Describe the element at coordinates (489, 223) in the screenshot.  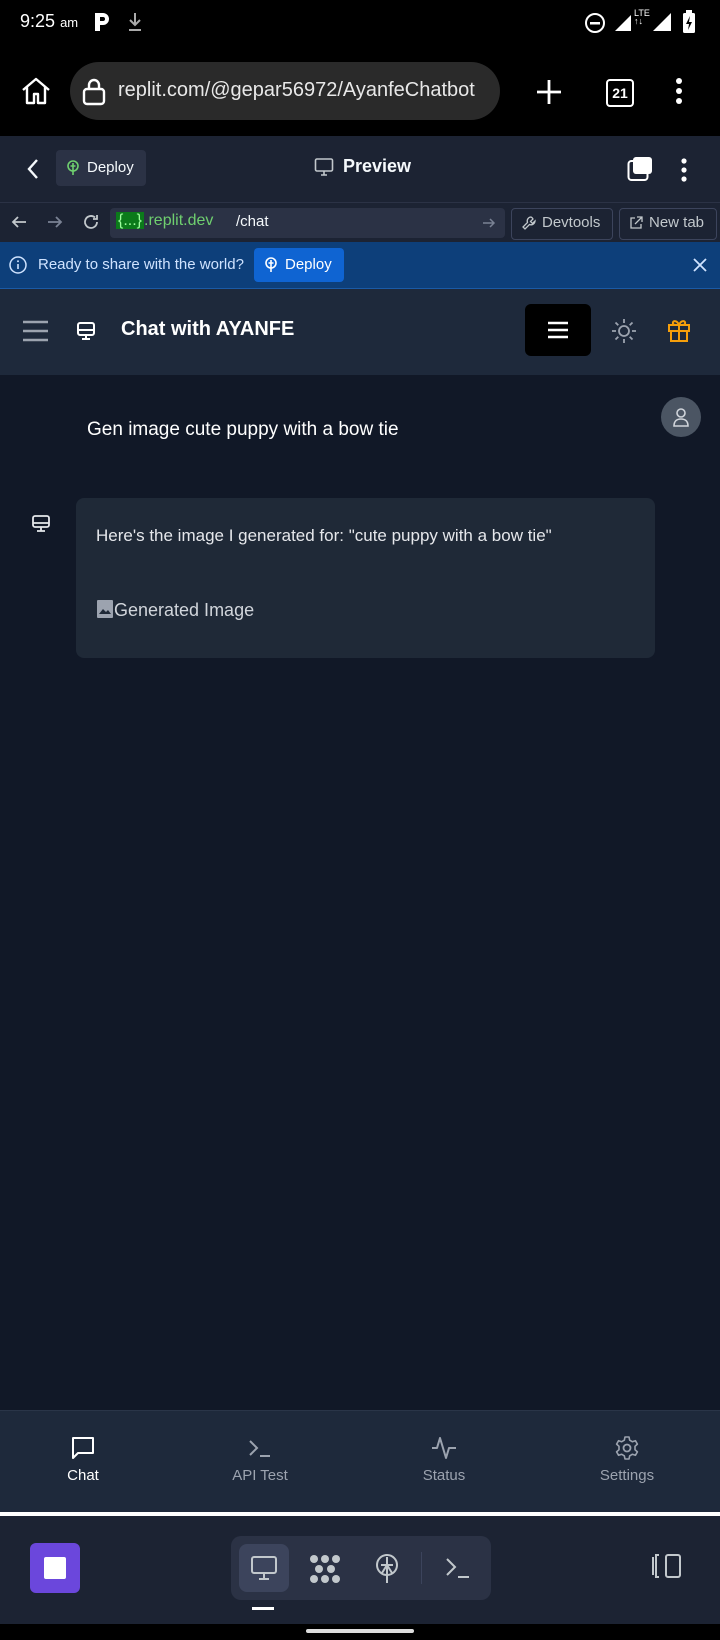
I see `go-arrow-icon` at that location.